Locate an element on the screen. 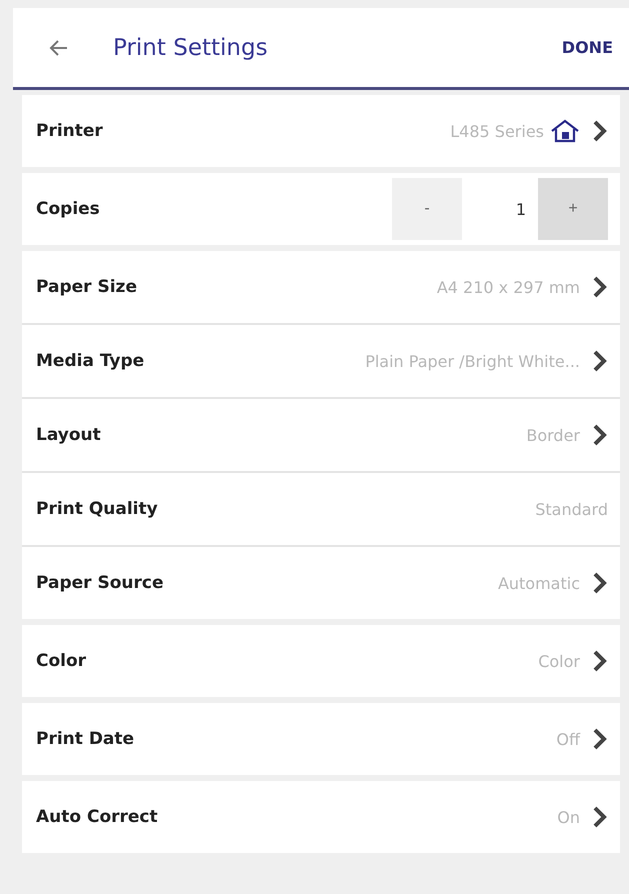 The width and height of the screenshot is (629, 894). setting-value: Border is located at coordinates (552, 435).